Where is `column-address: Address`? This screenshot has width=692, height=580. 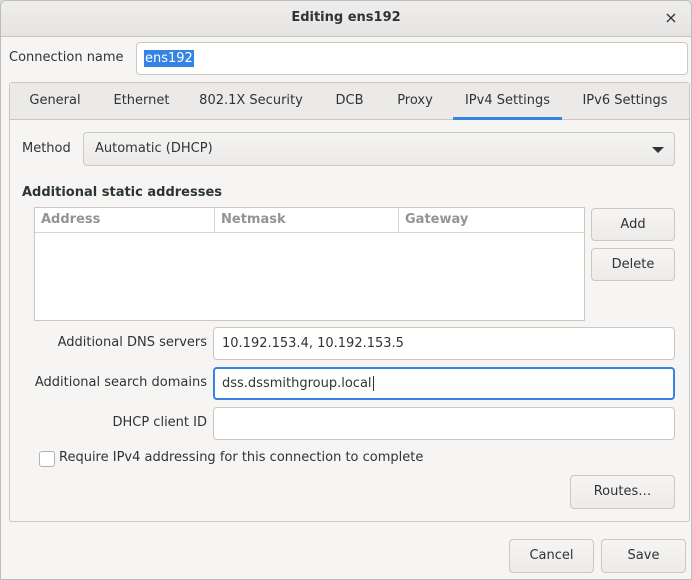 column-address: Address is located at coordinates (125, 220).